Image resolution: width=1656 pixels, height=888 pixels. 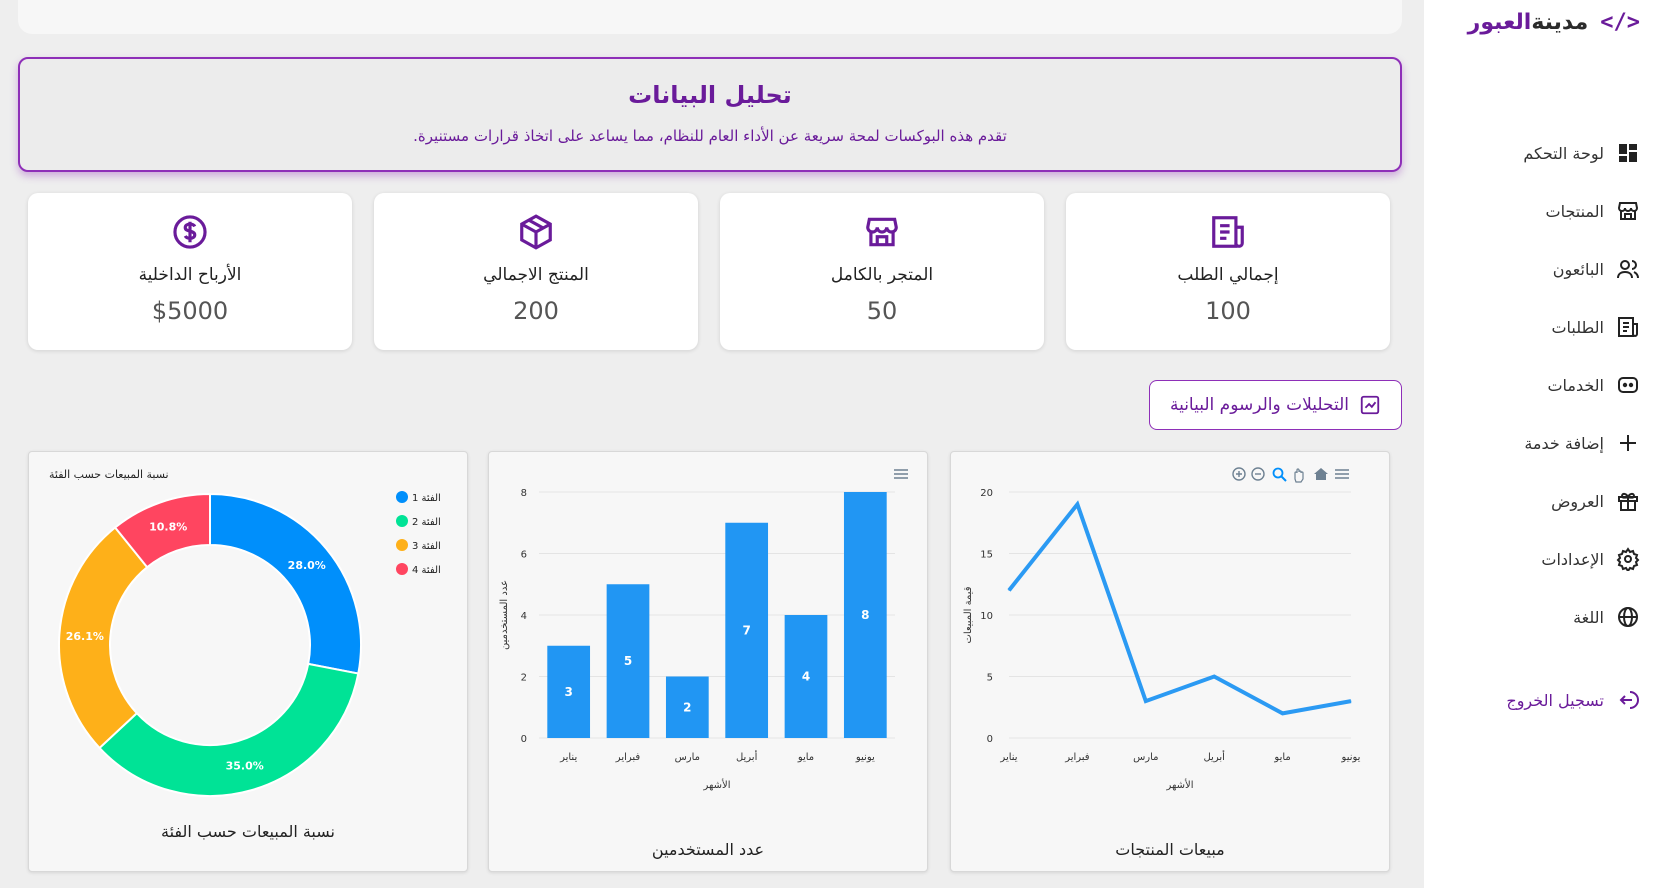 What do you see at coordinates (1563, 153) in the screenshot?
I see `sidebar-item-label: لوحة التحكم` at bounding box center [1563, 153].